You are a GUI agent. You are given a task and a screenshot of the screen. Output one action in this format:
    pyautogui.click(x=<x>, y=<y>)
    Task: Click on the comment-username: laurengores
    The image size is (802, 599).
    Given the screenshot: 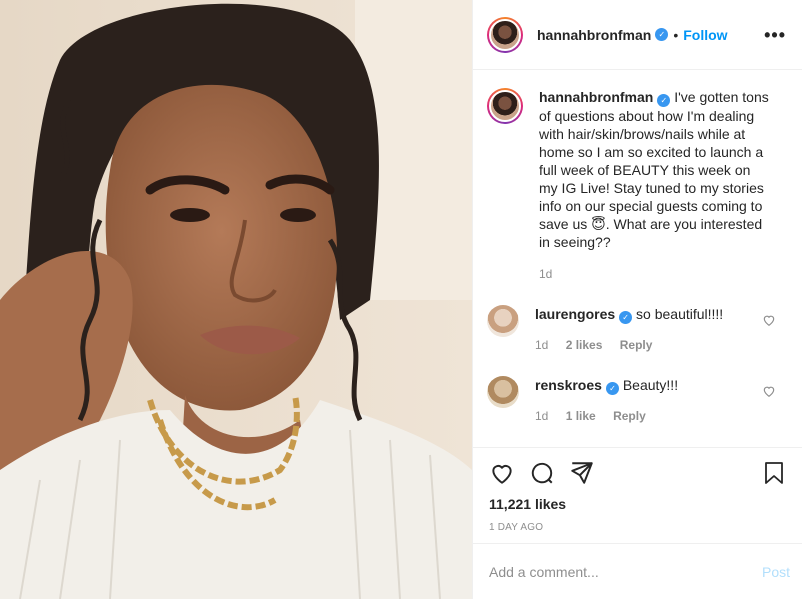 What is the action you would take?
    pyautogui.click(x=575, y=314)
    